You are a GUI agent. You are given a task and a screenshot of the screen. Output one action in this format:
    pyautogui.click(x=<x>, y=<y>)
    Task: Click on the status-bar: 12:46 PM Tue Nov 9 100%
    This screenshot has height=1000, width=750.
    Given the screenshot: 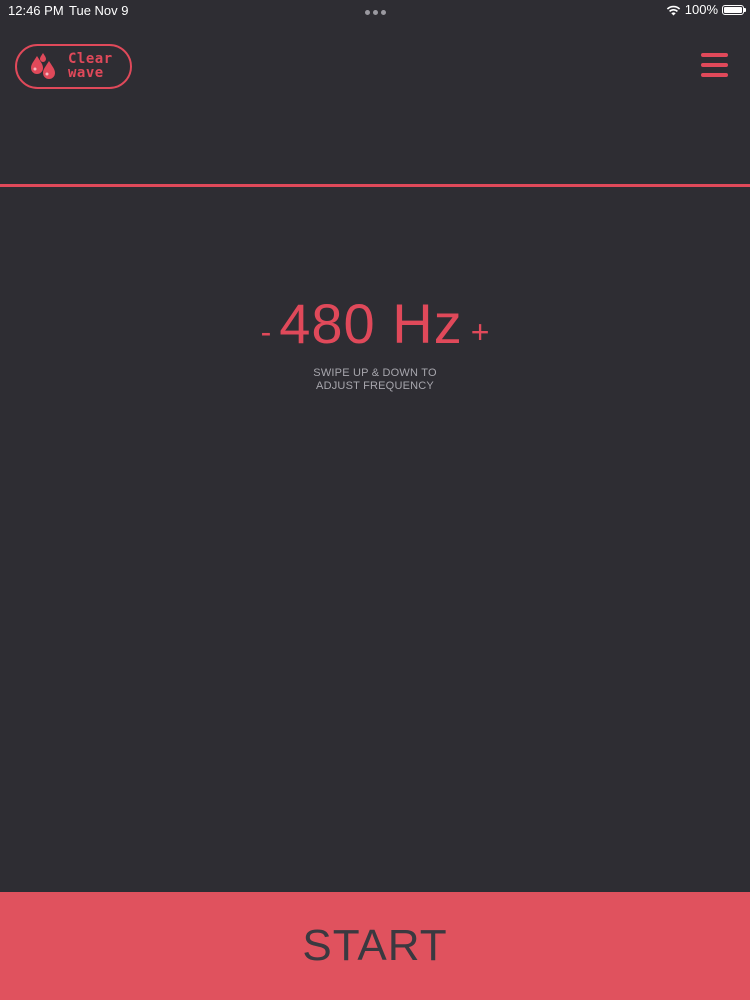 What is the action you would take?
    pyautogui.click(x=375, y=11)
    